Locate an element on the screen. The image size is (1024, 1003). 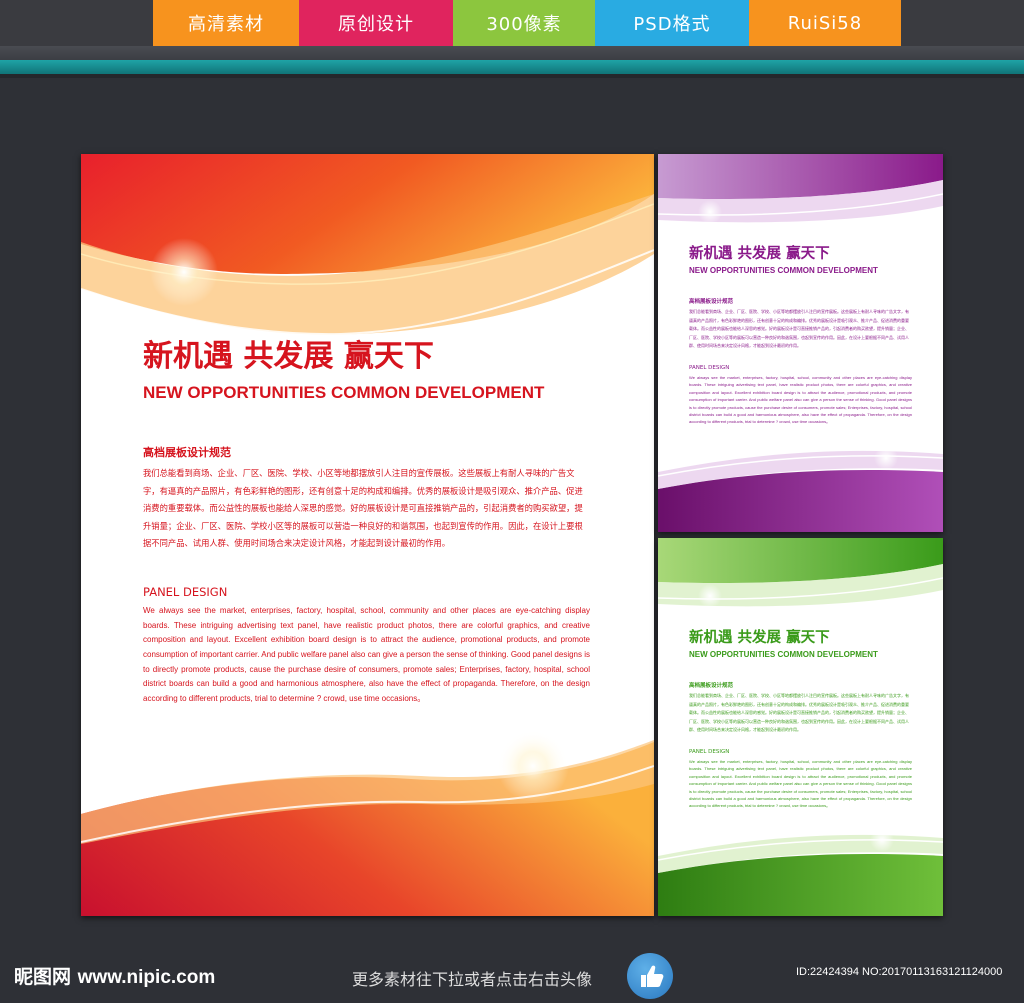
top-banner: 高清素材 原创设计 300像素 PSD格式 RuiSi58 is located at coordinates (512, 23).